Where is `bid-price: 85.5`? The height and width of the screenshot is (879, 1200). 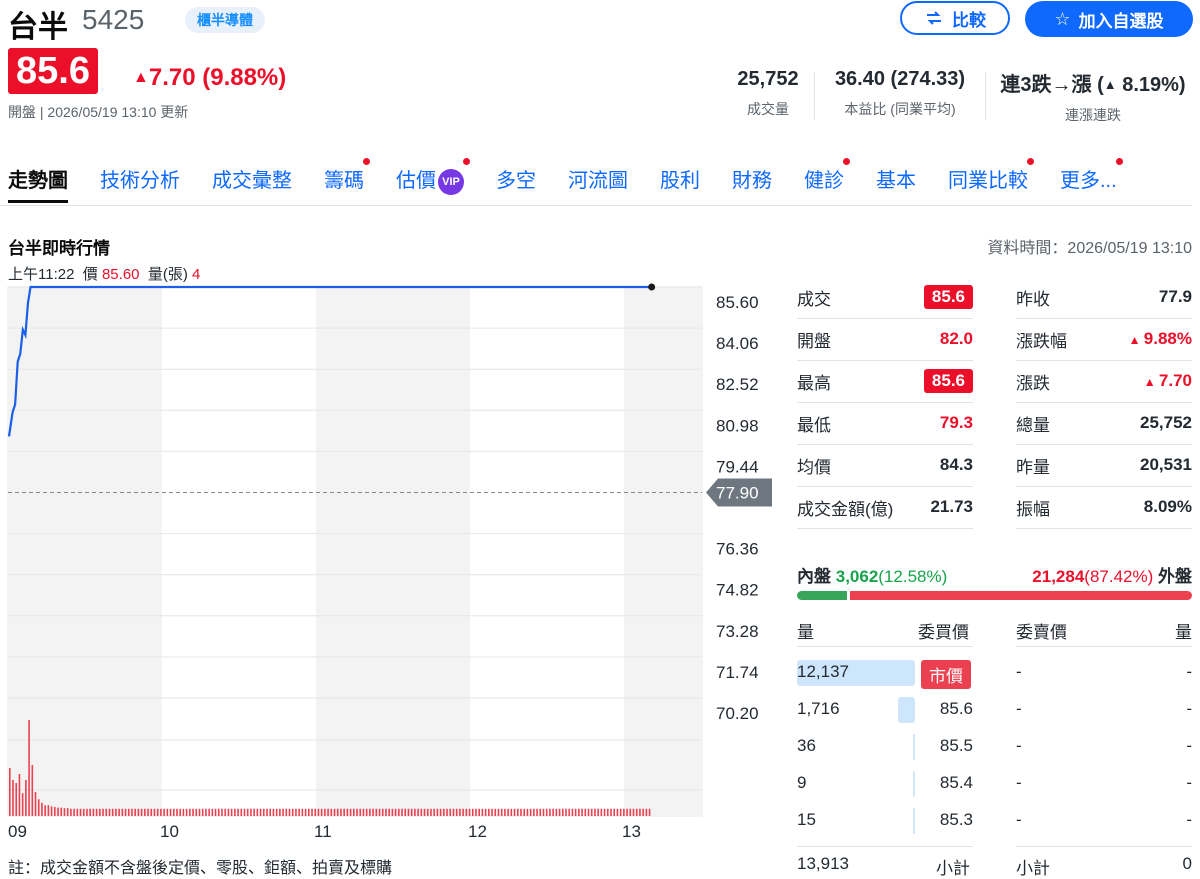
bid-price: 85.5 is located at coordinates (956, 746).